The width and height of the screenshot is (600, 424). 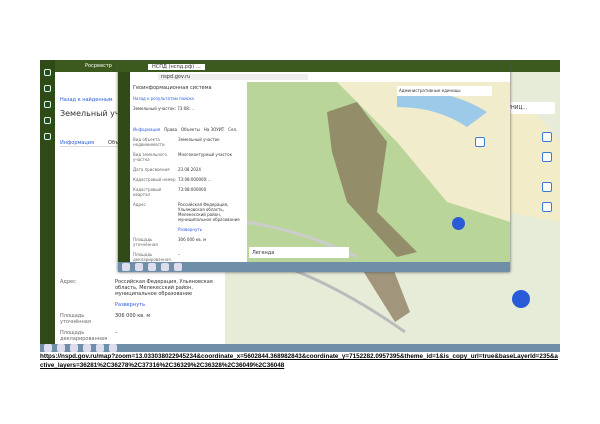 What do you see at coordinates (146, 129) in the screenshot?
I see `inner-tab-info: Информация` at bounding box center [146, 129].